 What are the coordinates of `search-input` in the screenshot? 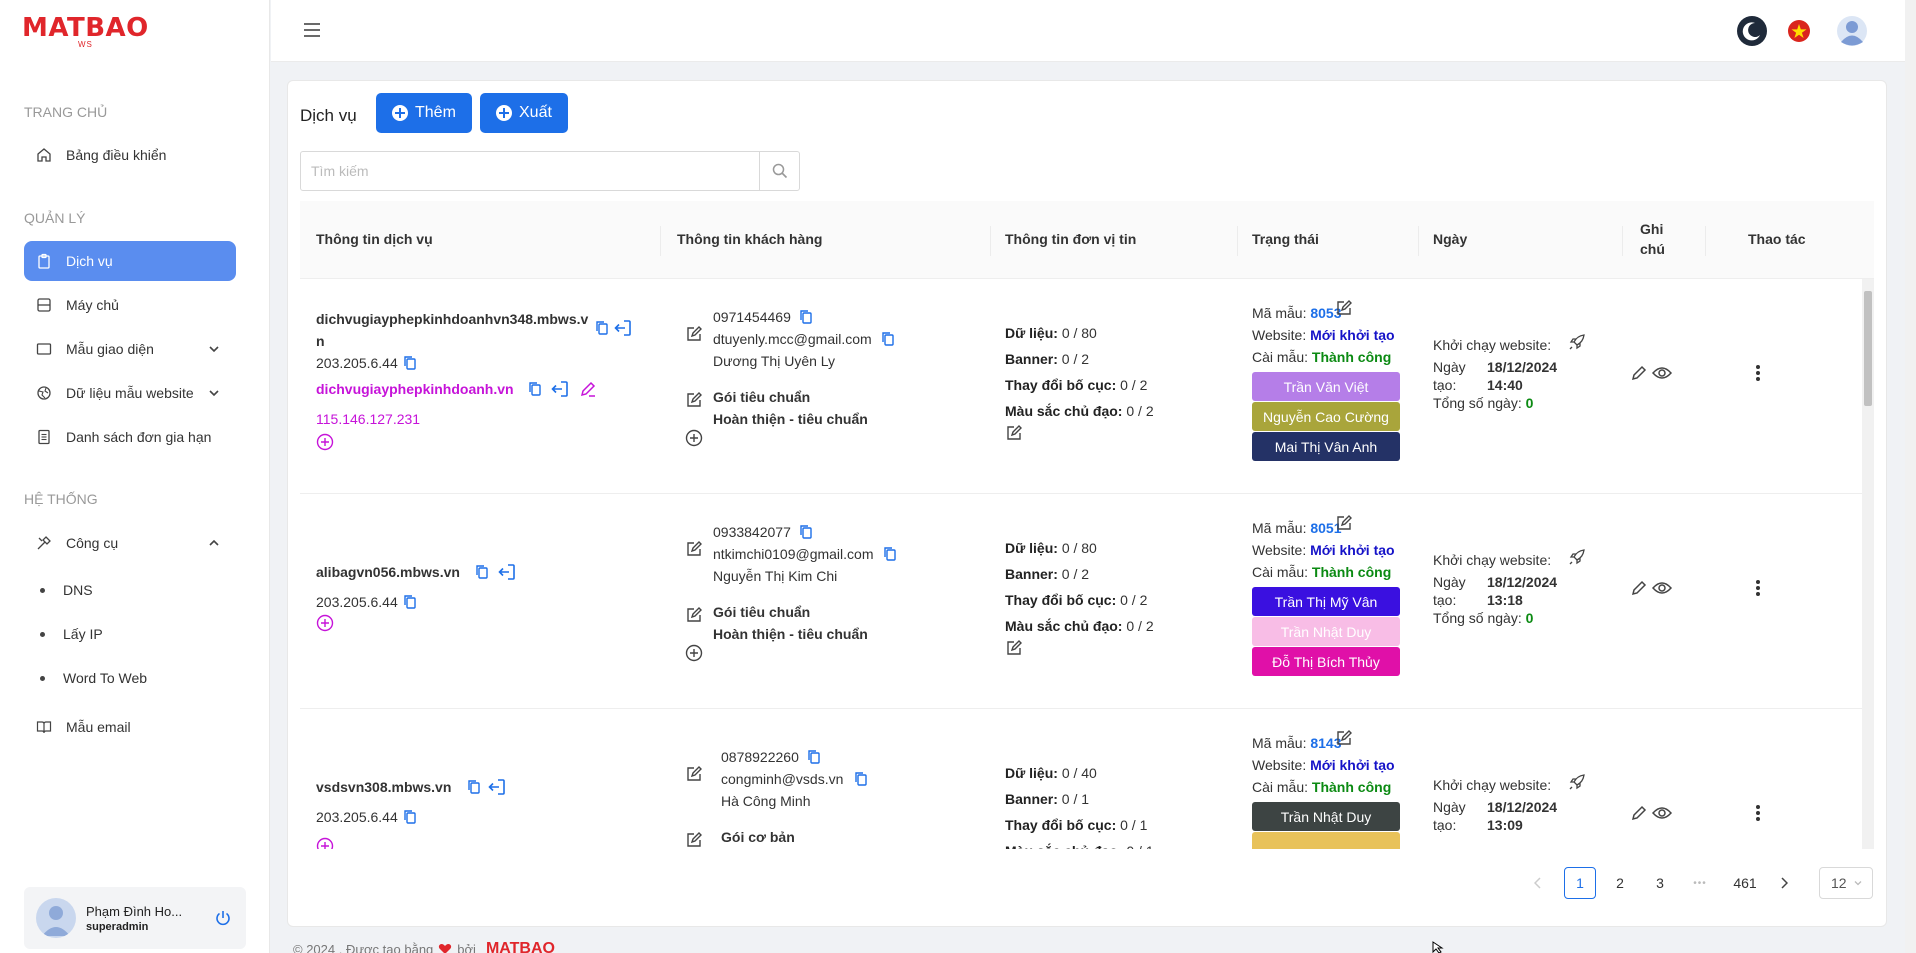 It's located at (530, 171).